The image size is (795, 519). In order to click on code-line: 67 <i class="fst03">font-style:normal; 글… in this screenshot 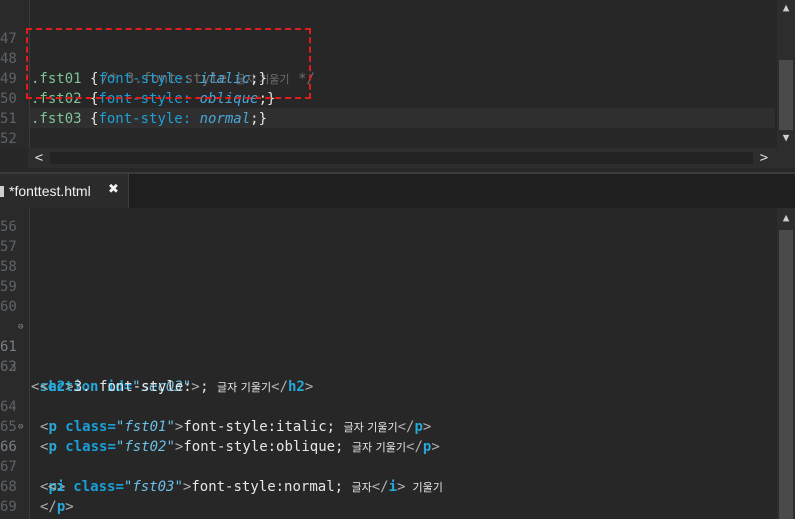, I will do `click(387, 466)`.